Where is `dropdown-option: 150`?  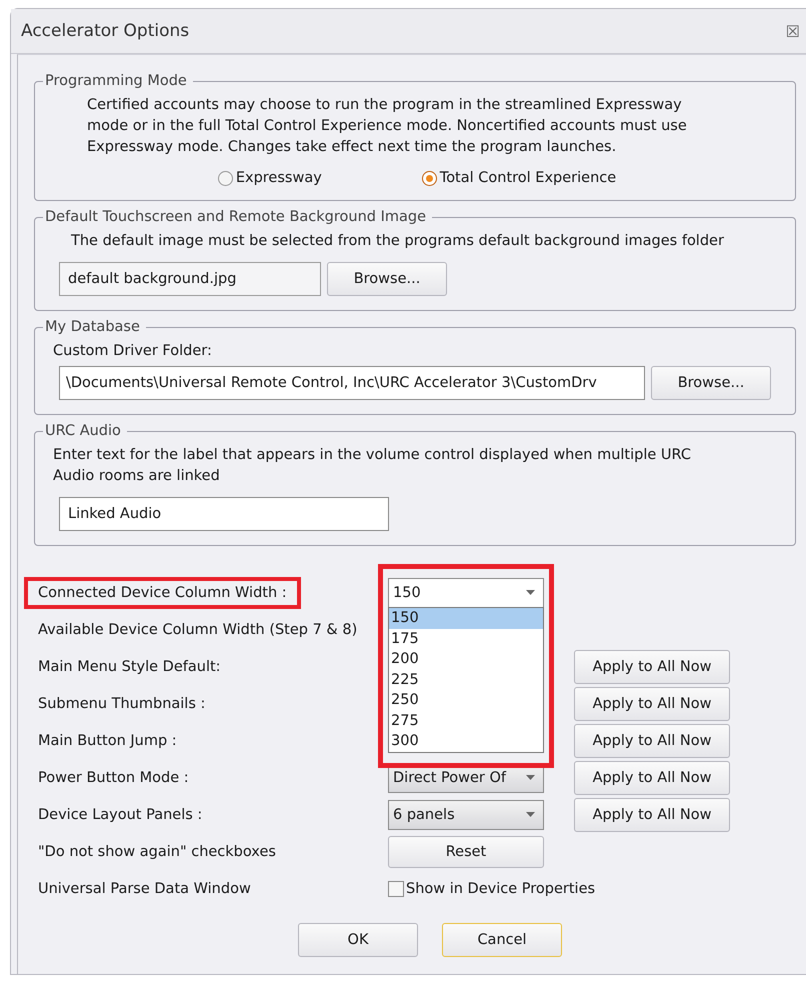 dropdown-option: 150 is located at coordinates (466, 618).